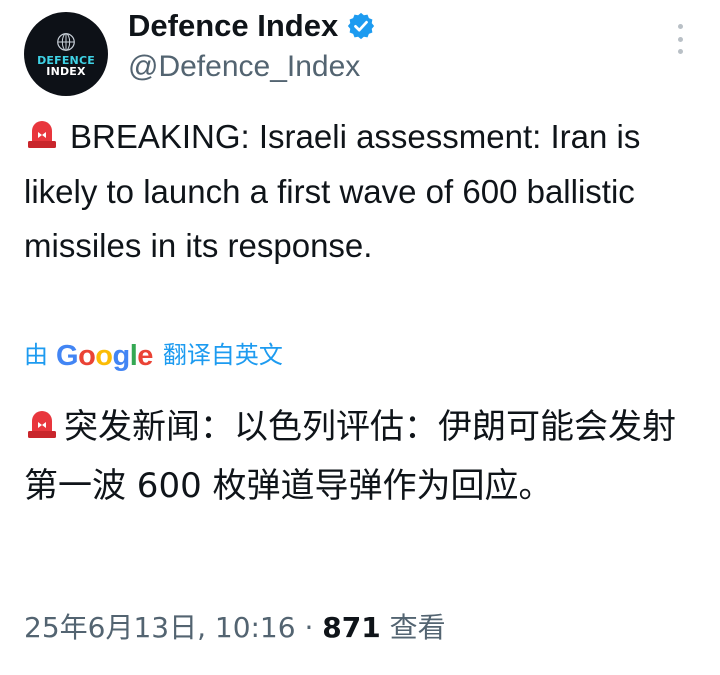 This screenshot has height=675, width=720. What do you see at coordinates (66, 42) in the screenshot?
I see `globe-icon` at bounding box center [66, 42].